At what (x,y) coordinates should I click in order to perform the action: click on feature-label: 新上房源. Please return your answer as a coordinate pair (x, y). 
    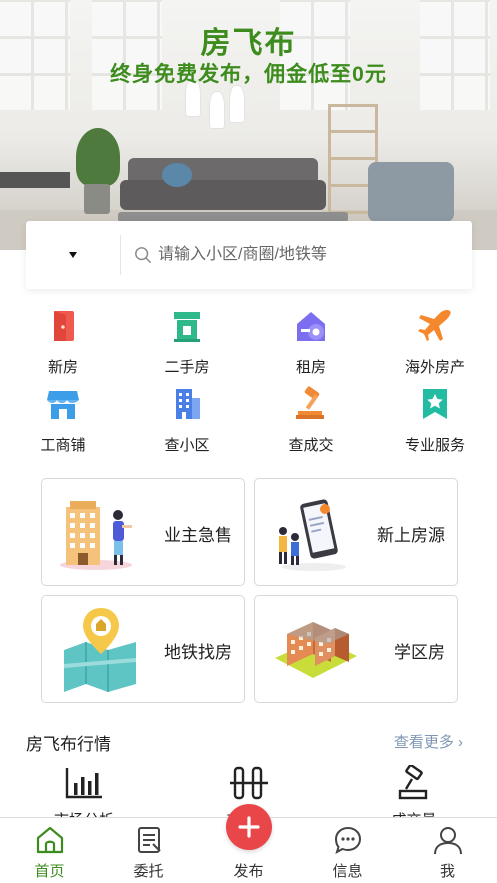
    Looking at the image, I should click on (411, 535).